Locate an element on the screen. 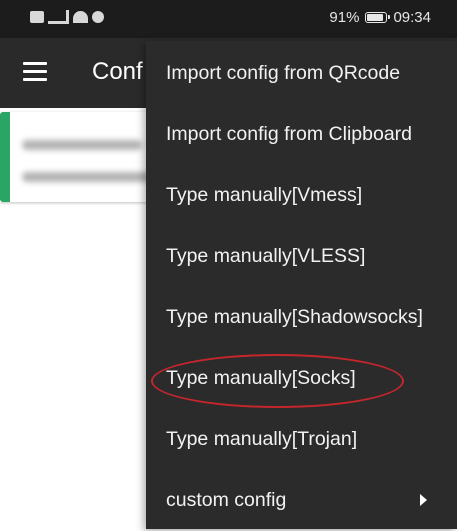 This screenshot has width=457, height=531. chevron-right-icon is located at coordinates (423, 500).